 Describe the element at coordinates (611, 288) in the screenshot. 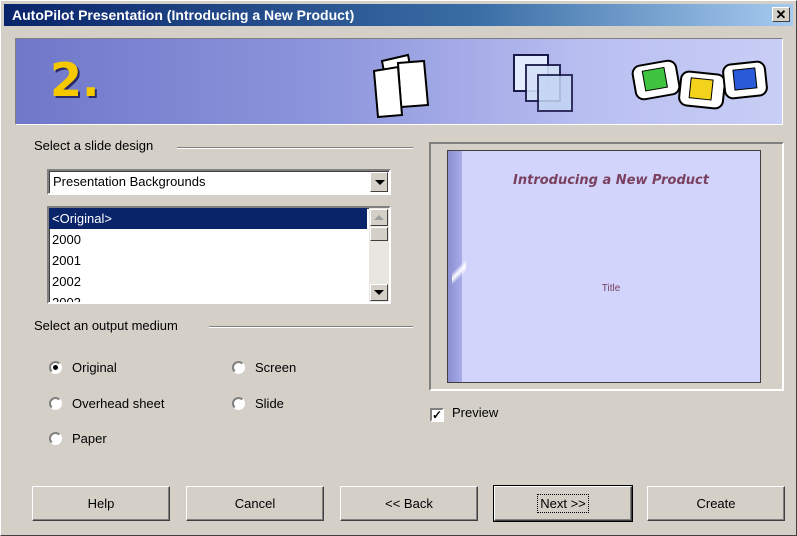

I see `slide-subtitle: Title` at that location.